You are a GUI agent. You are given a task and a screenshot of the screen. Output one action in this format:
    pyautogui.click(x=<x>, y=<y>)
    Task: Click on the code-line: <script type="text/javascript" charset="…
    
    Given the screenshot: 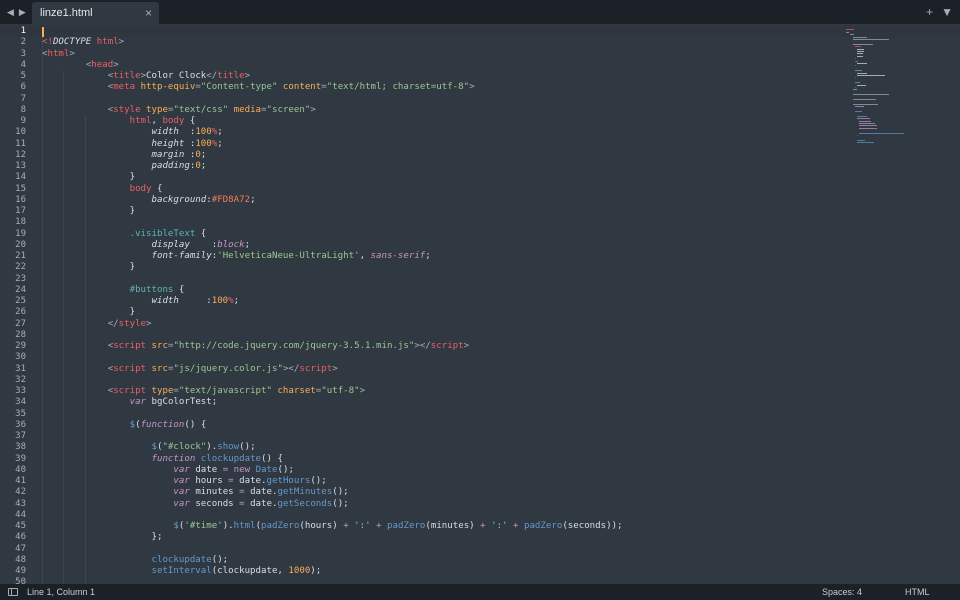 What is the action you would take?
    pyautogui.click(x=441, y=391)
    